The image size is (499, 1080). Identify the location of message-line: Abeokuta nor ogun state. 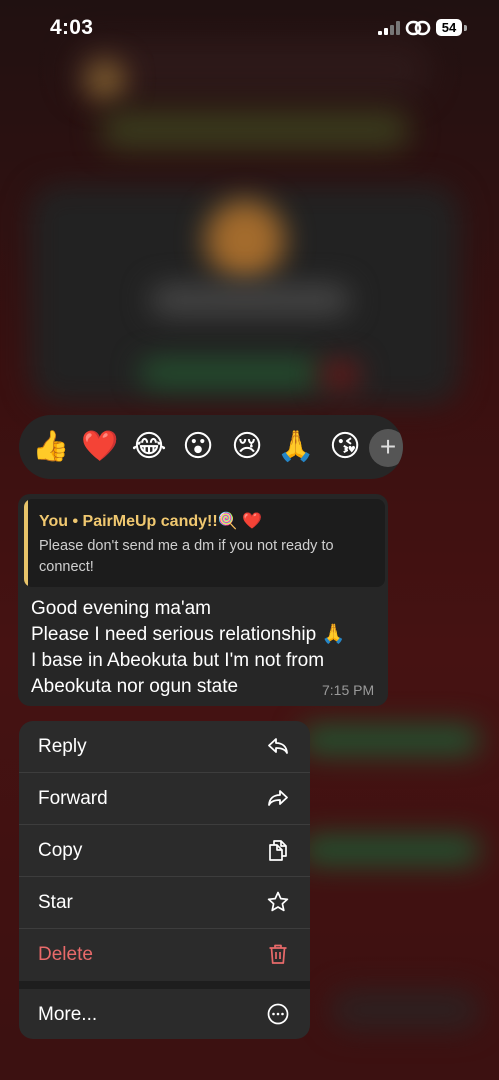
(135, 686).